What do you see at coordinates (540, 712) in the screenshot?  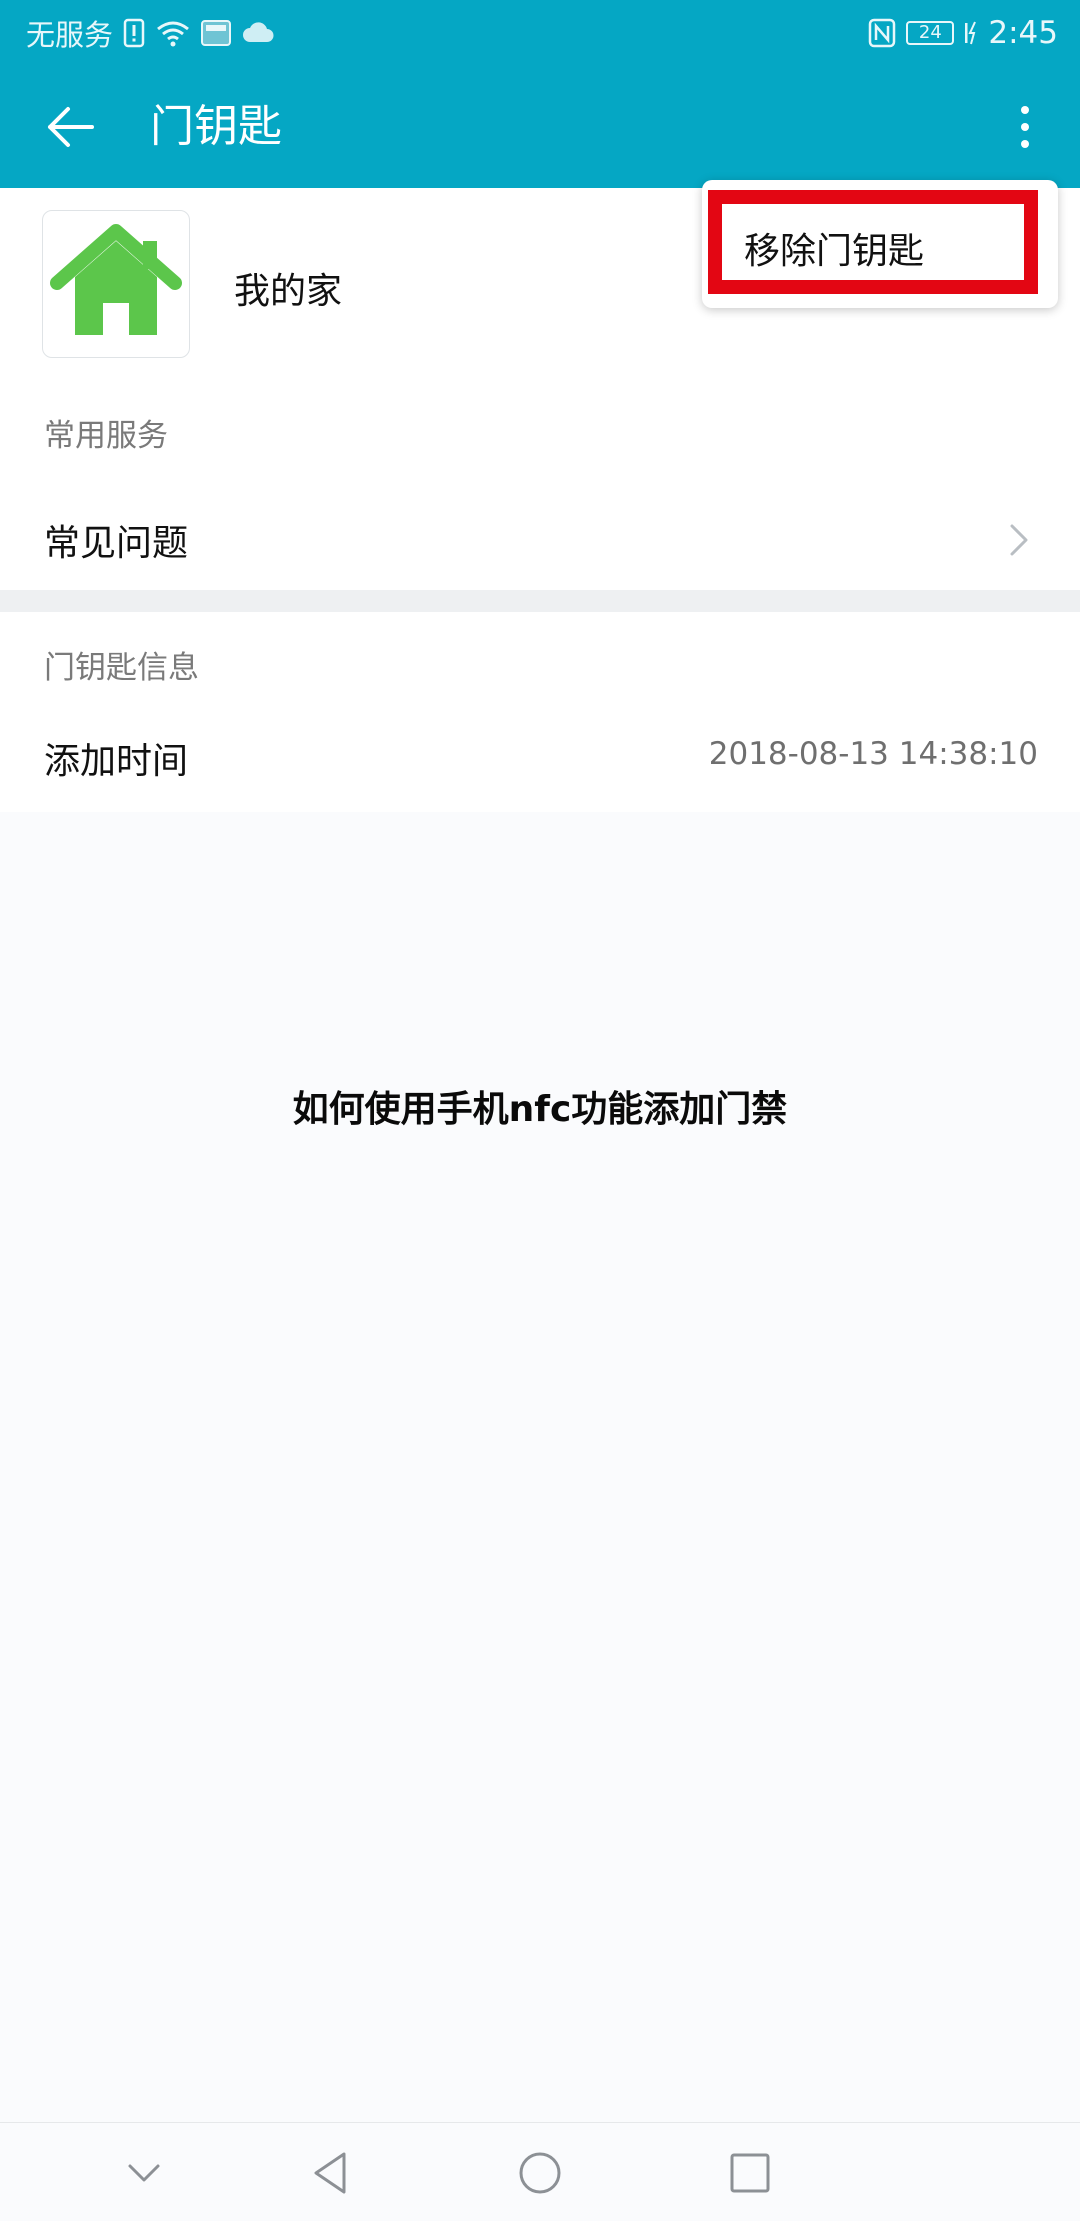 I see `key-info-section: 门钥匙信息 添加时间 2018-08-13 14:38:10` at bounding box center [540, 712].